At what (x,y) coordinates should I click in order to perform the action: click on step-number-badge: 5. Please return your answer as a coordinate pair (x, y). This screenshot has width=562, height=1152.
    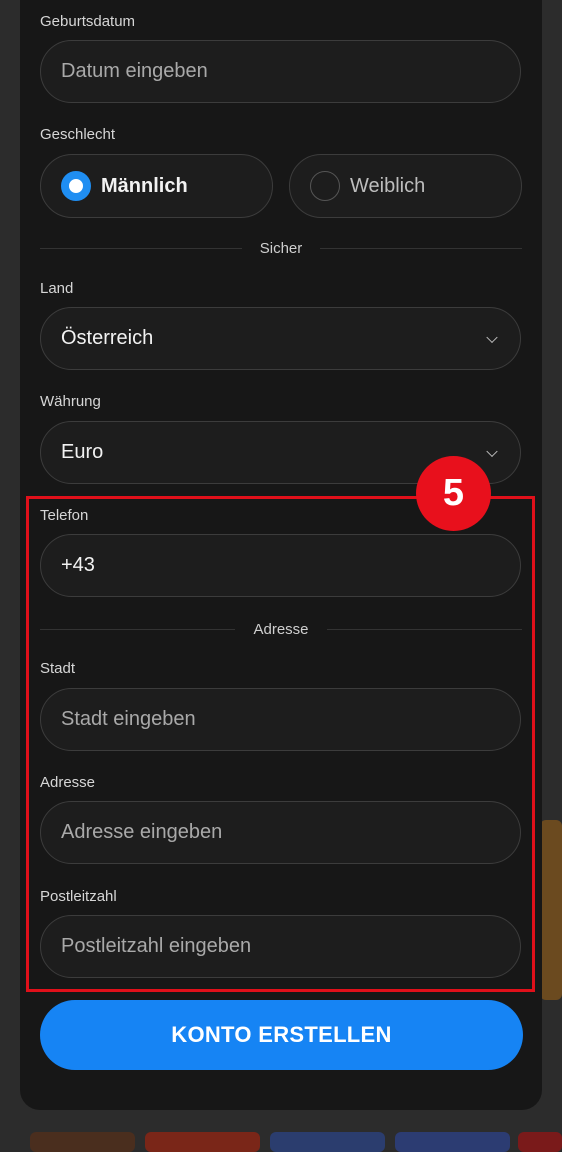
    Looking at the image, I should click on (453, 493).